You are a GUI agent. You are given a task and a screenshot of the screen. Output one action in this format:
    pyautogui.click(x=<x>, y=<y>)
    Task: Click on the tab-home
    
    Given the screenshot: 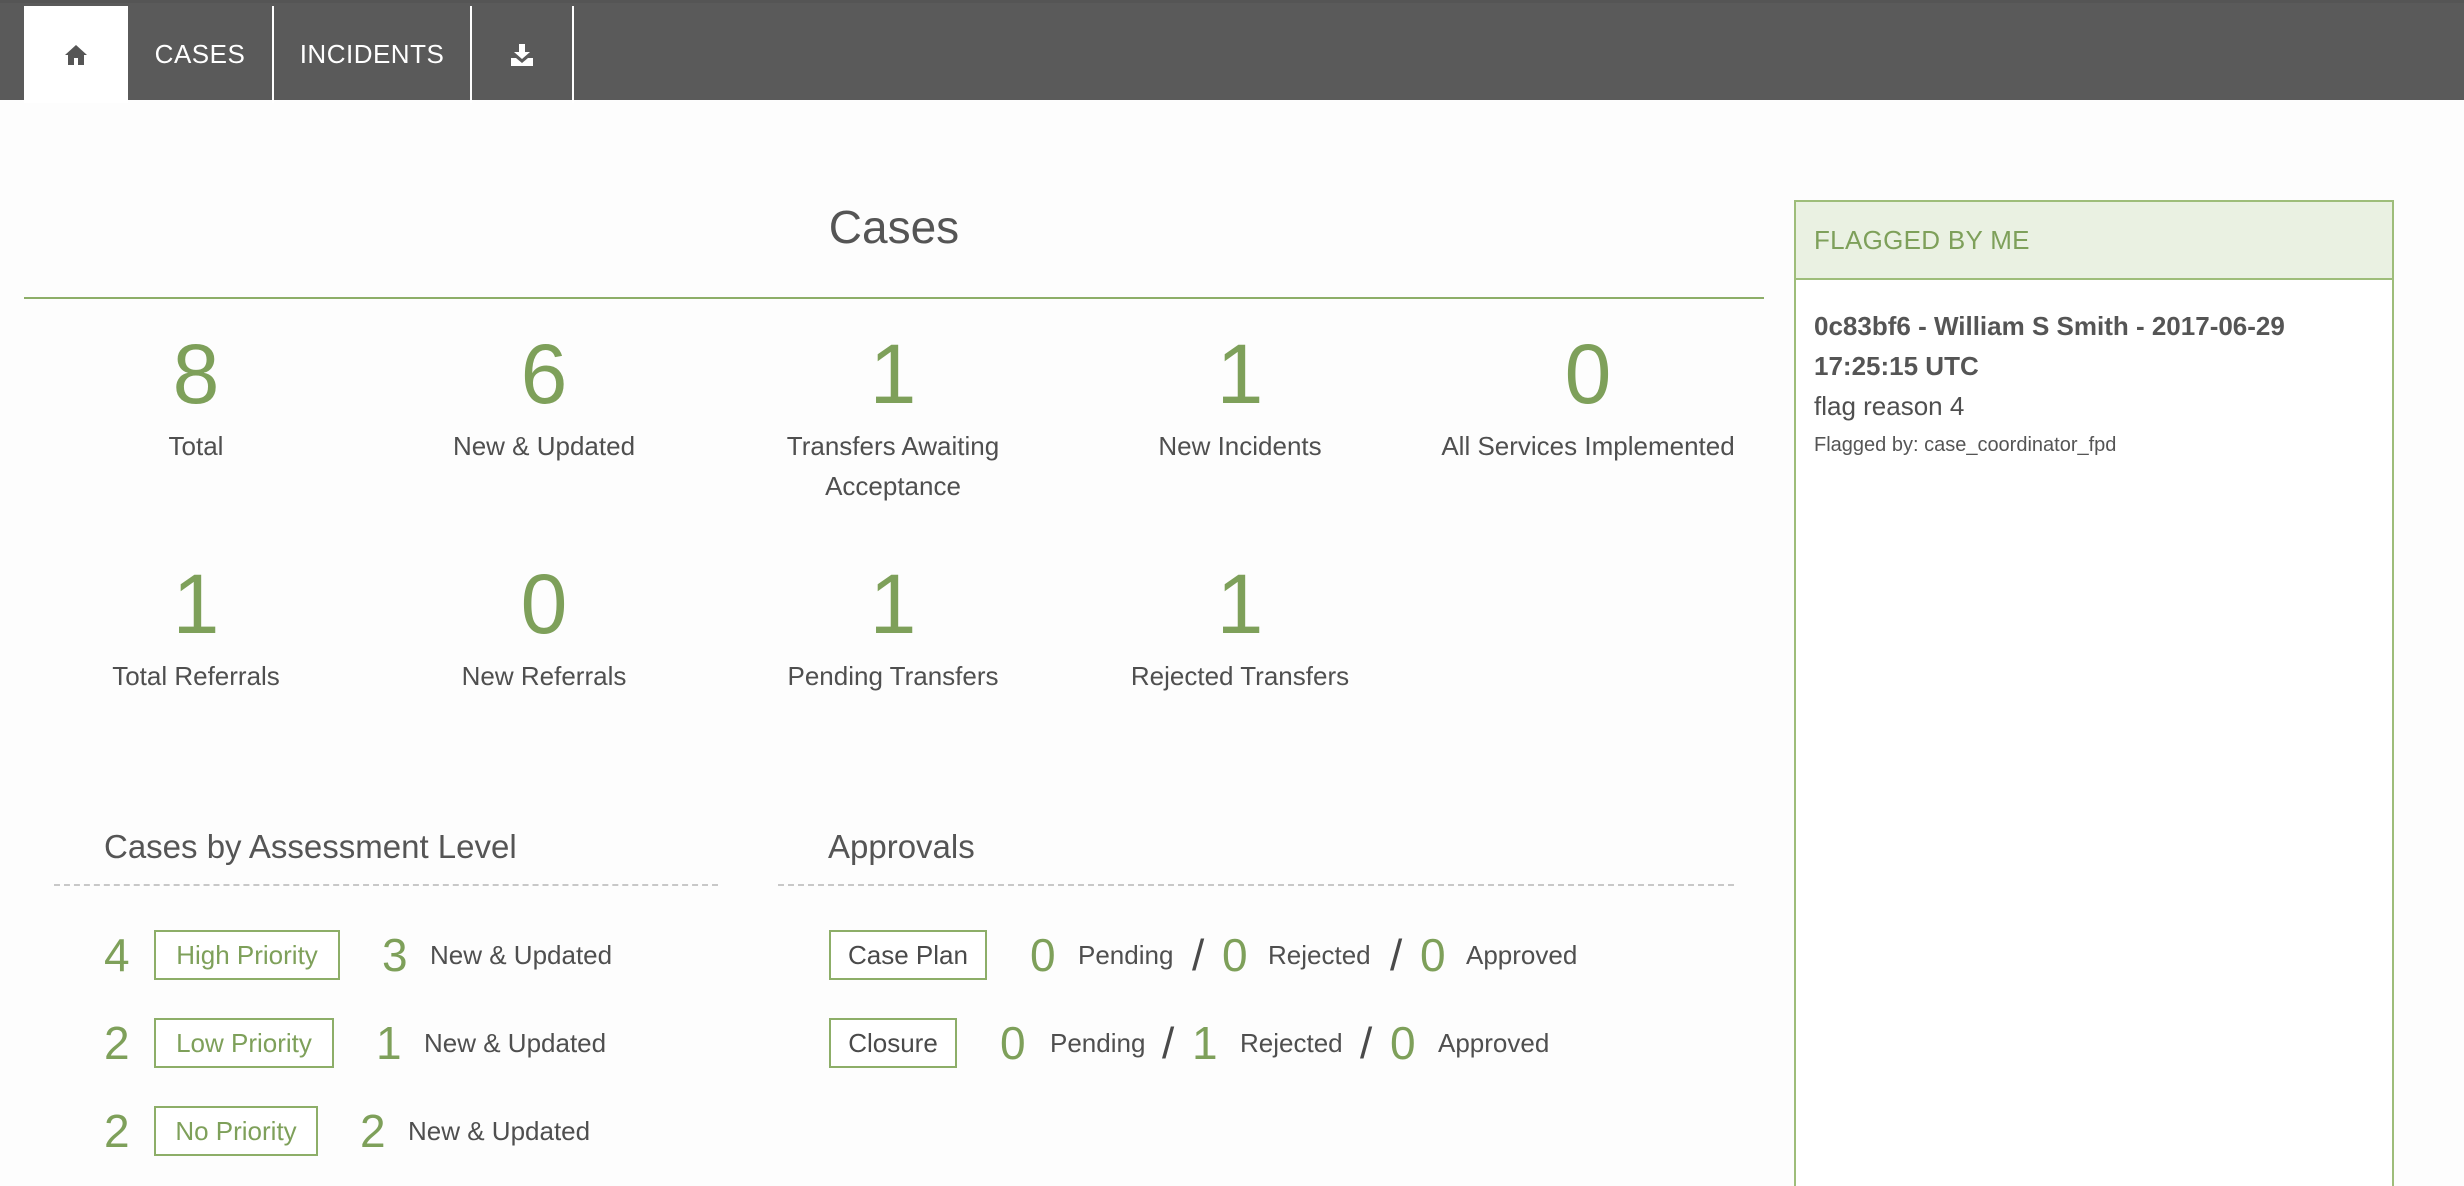 What is the action you would take?
    pyautogui.click(x=76, y=54)
    